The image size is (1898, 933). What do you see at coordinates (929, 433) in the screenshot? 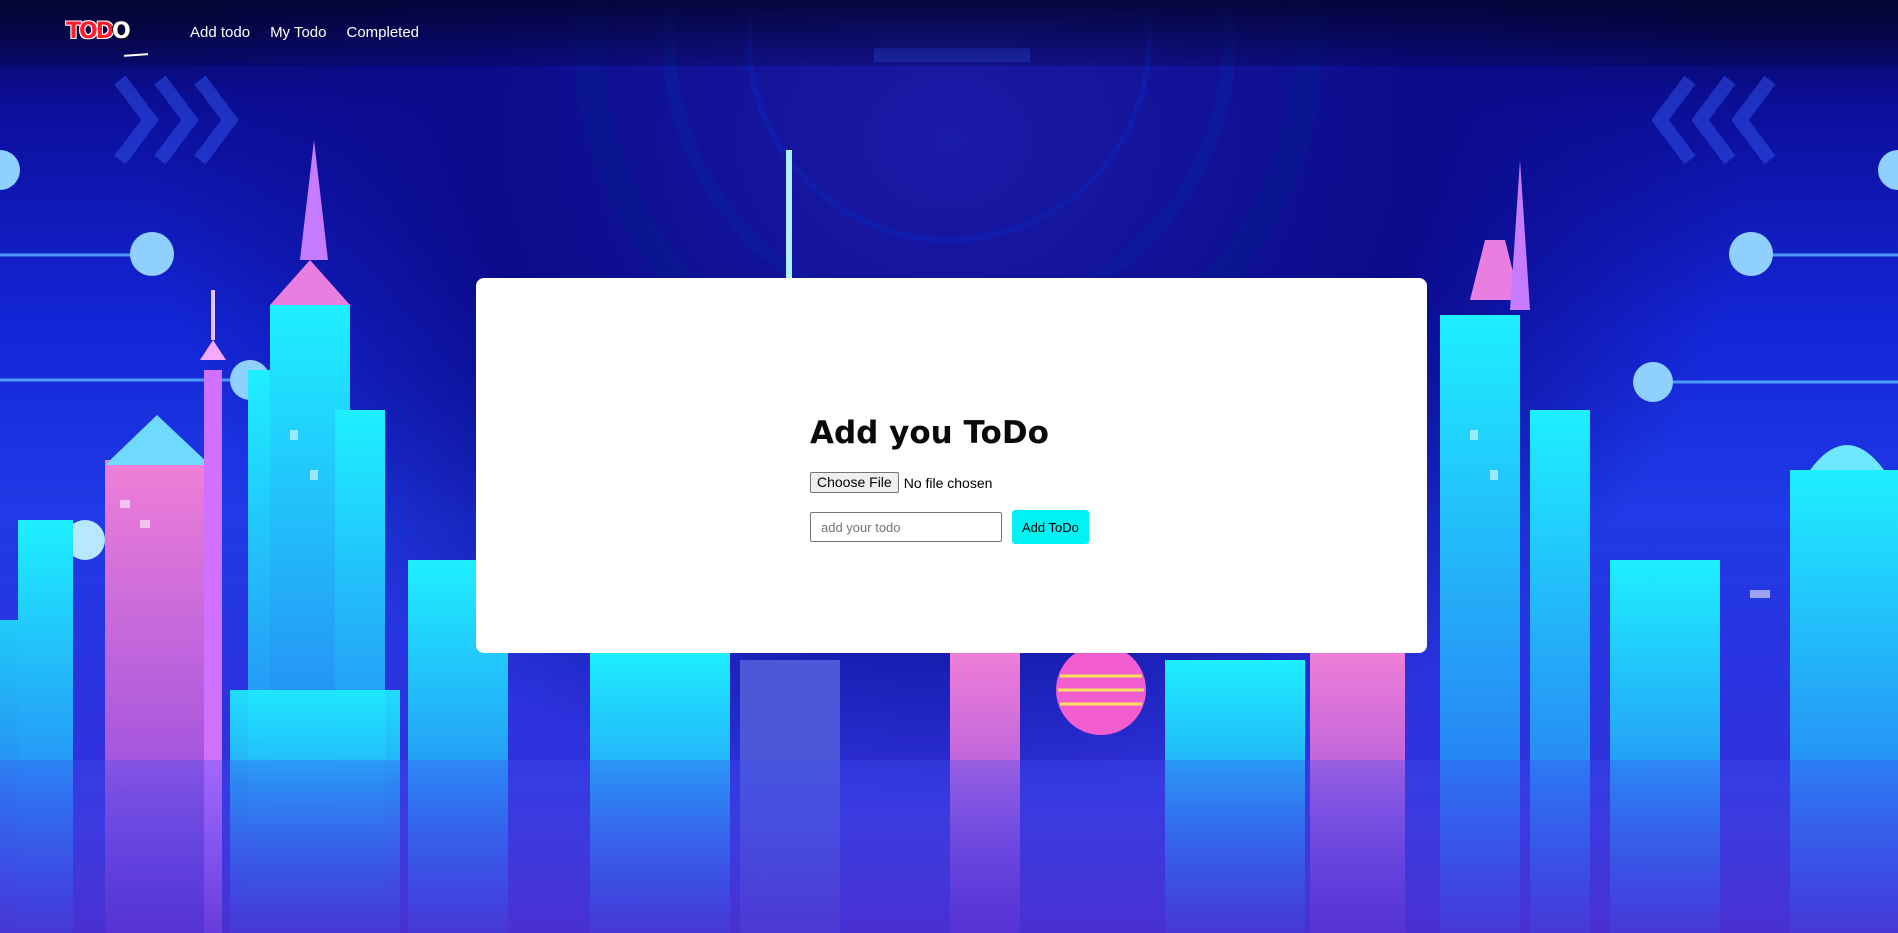
I see `page-title: Add you ToDo` at bounding box center [929, 433].